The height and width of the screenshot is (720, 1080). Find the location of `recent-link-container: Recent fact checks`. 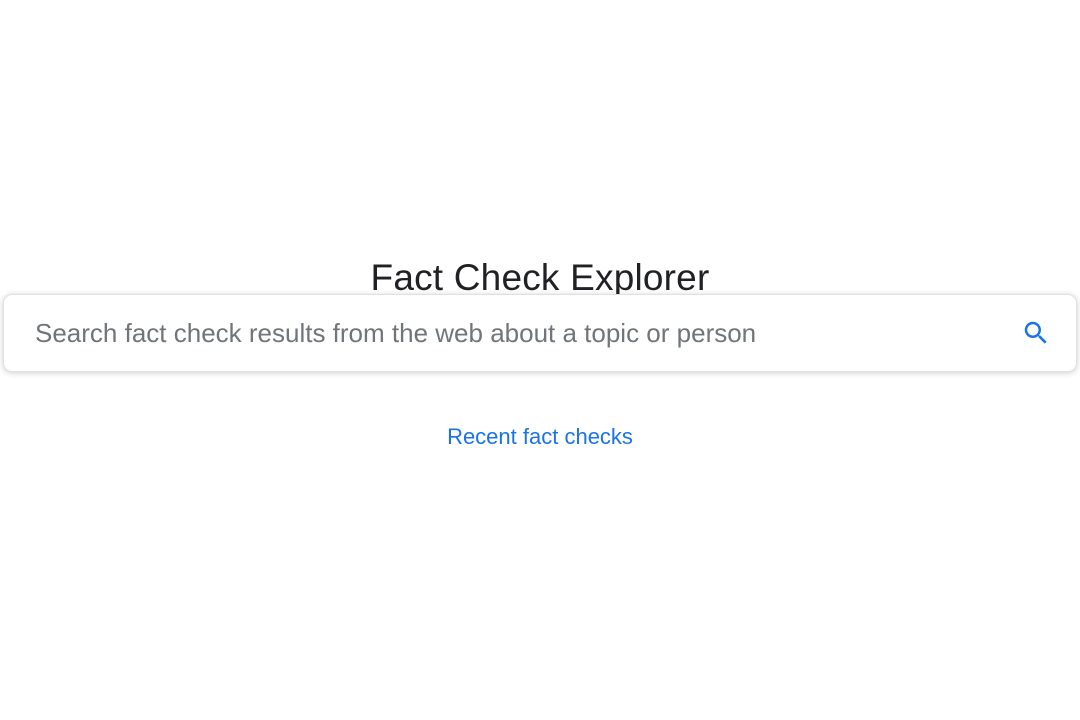

recent-link-container: Recent fact checks is located at coordinates (540, 437).